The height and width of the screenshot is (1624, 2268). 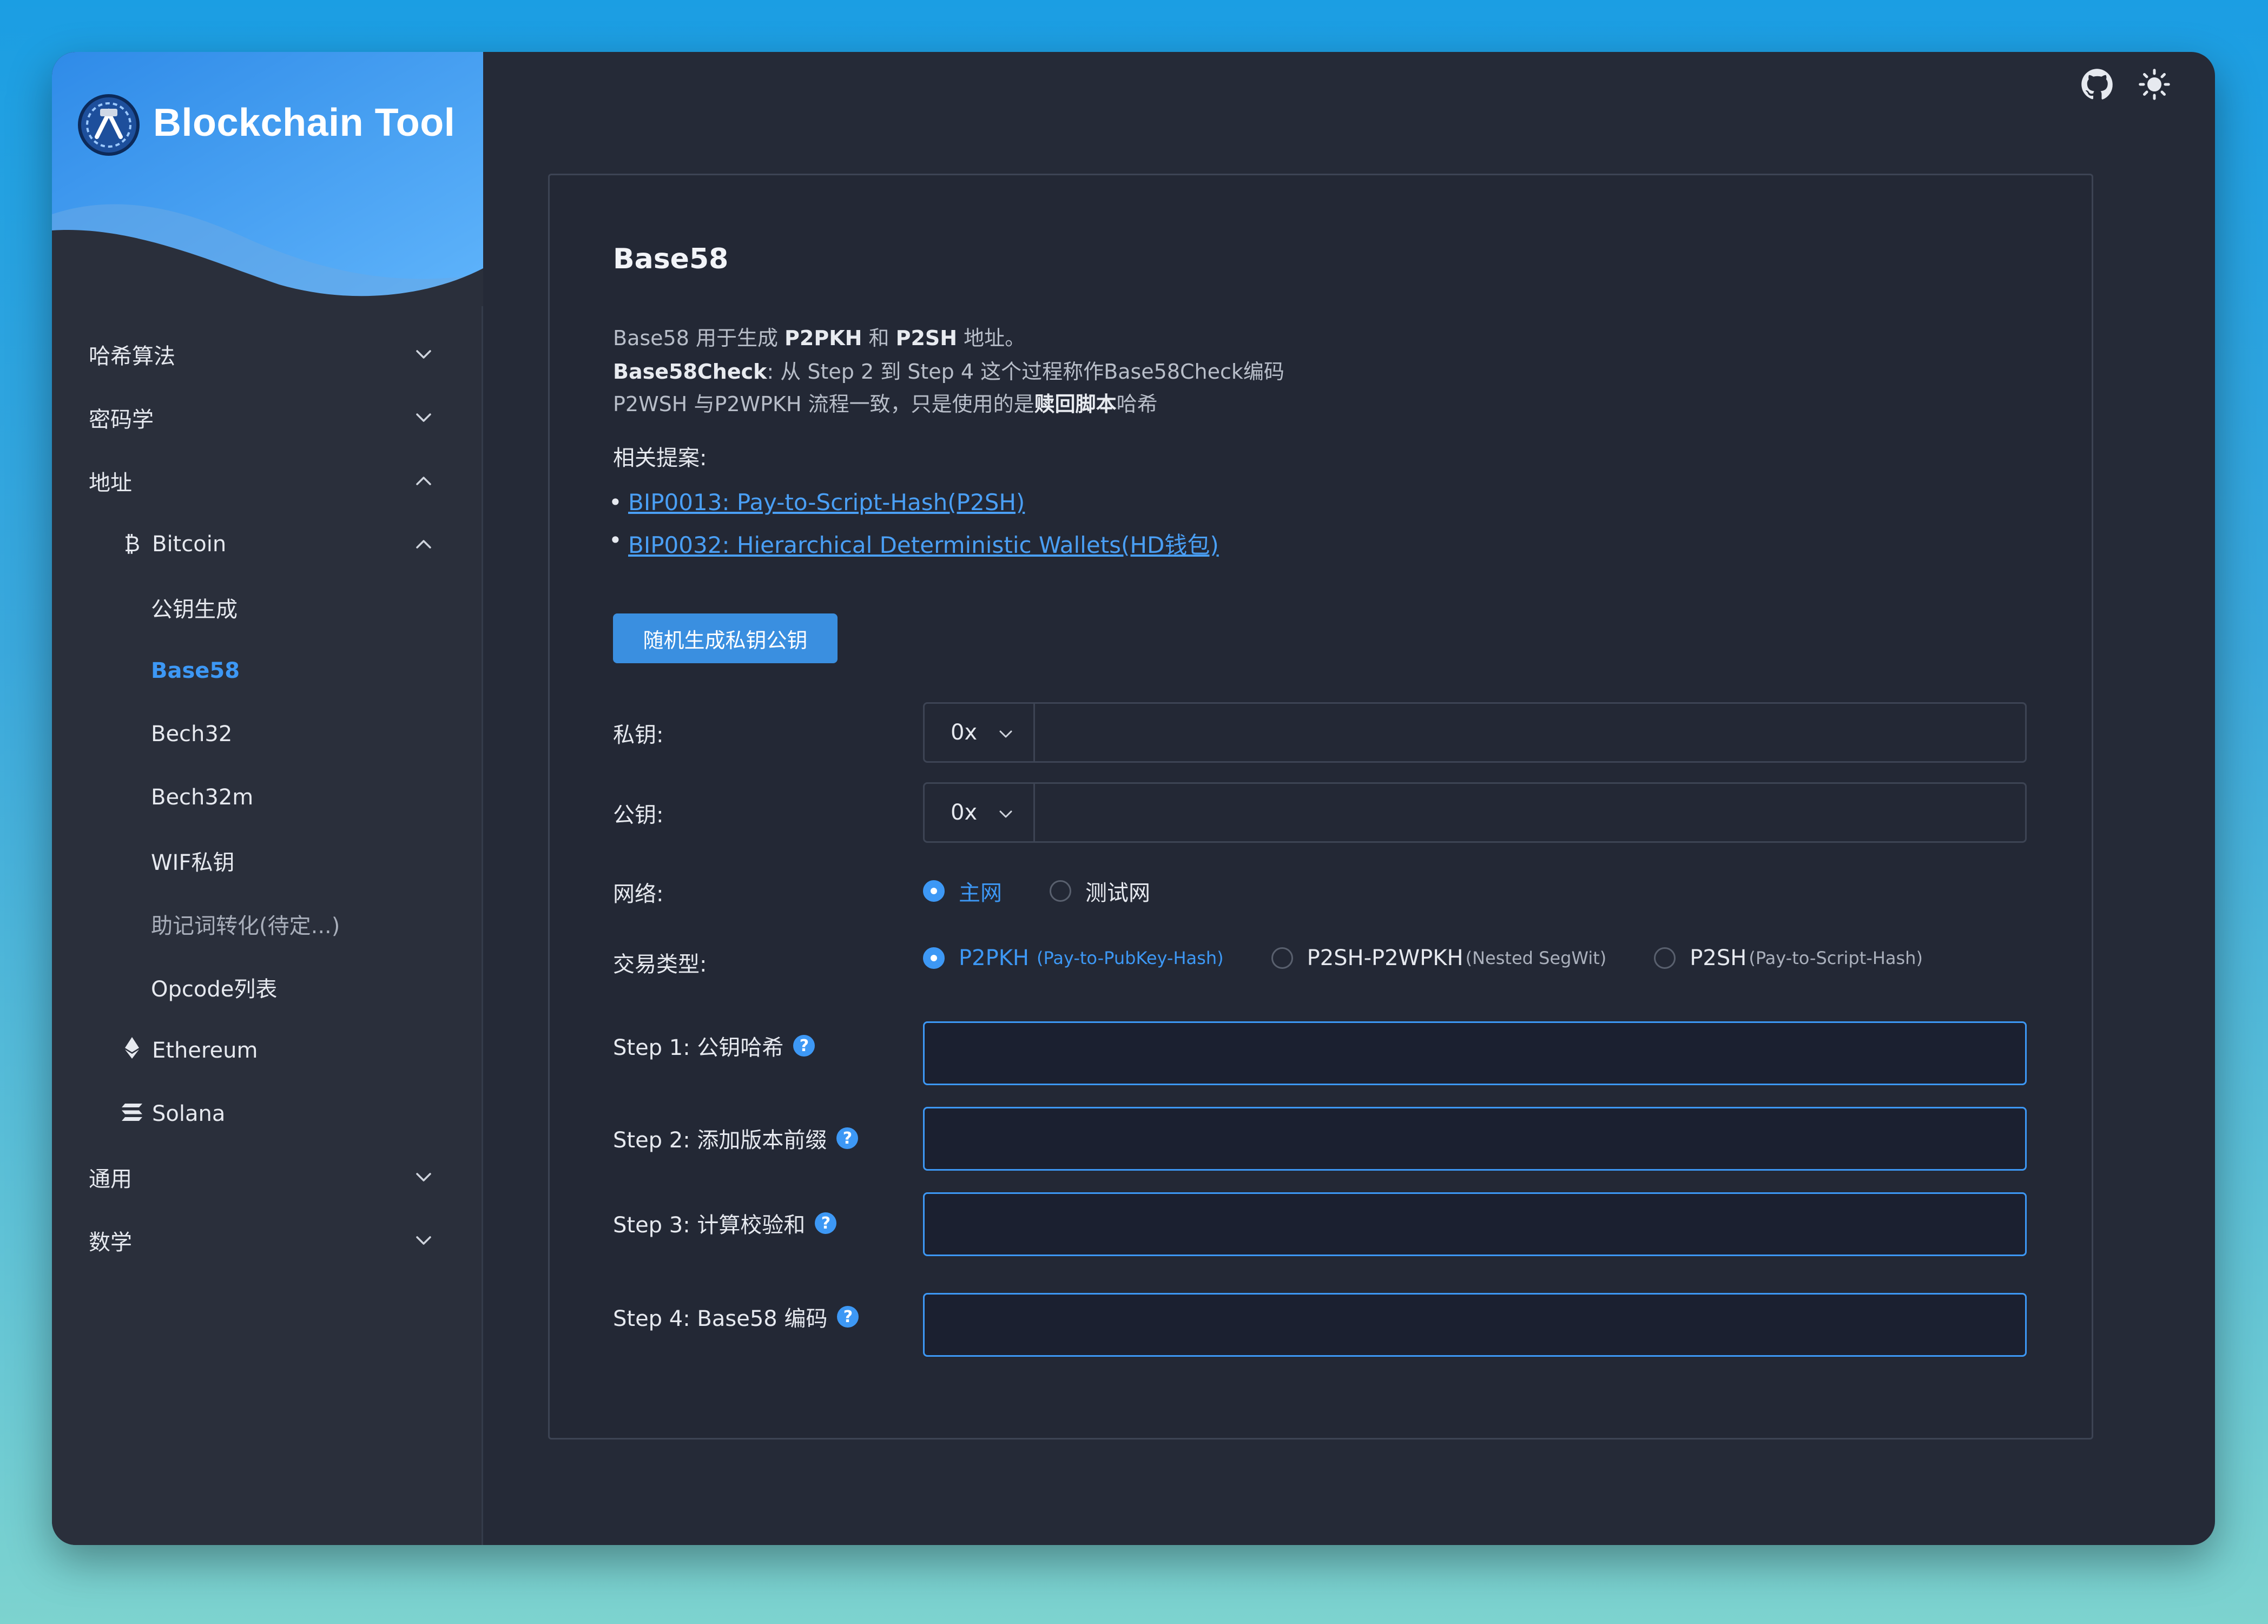 What do you see at coordinates (214, 989) in the screenshot?
I see `sidebar-item-label: Opcode列表` at bounding box center [214, 989].